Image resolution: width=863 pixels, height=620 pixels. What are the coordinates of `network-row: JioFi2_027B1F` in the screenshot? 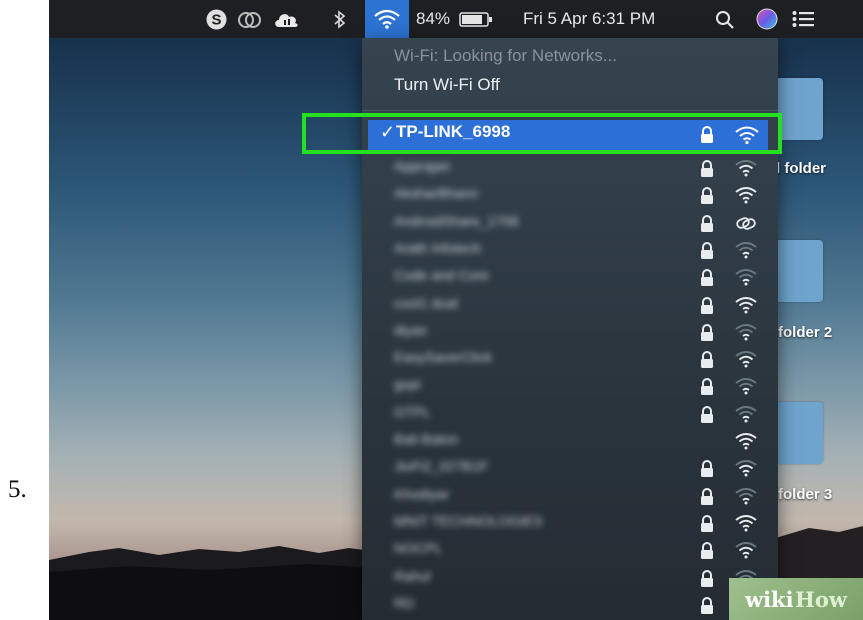 It's located at (570, 467).